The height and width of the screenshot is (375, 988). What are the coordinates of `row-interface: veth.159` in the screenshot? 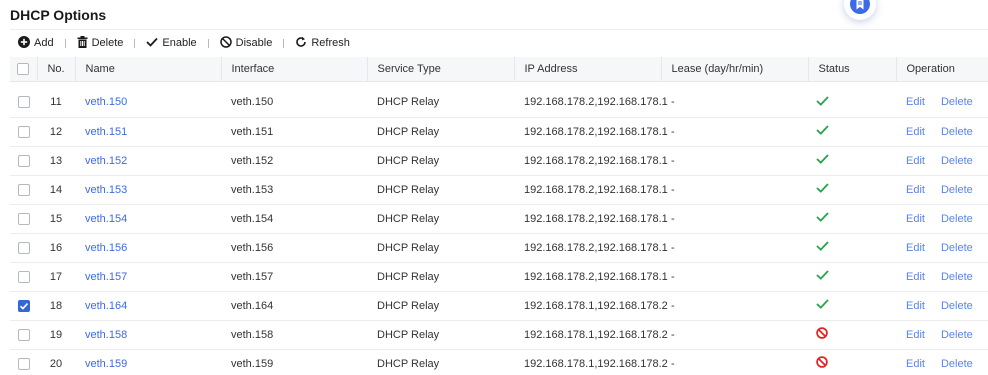 It's located at (252, 363).